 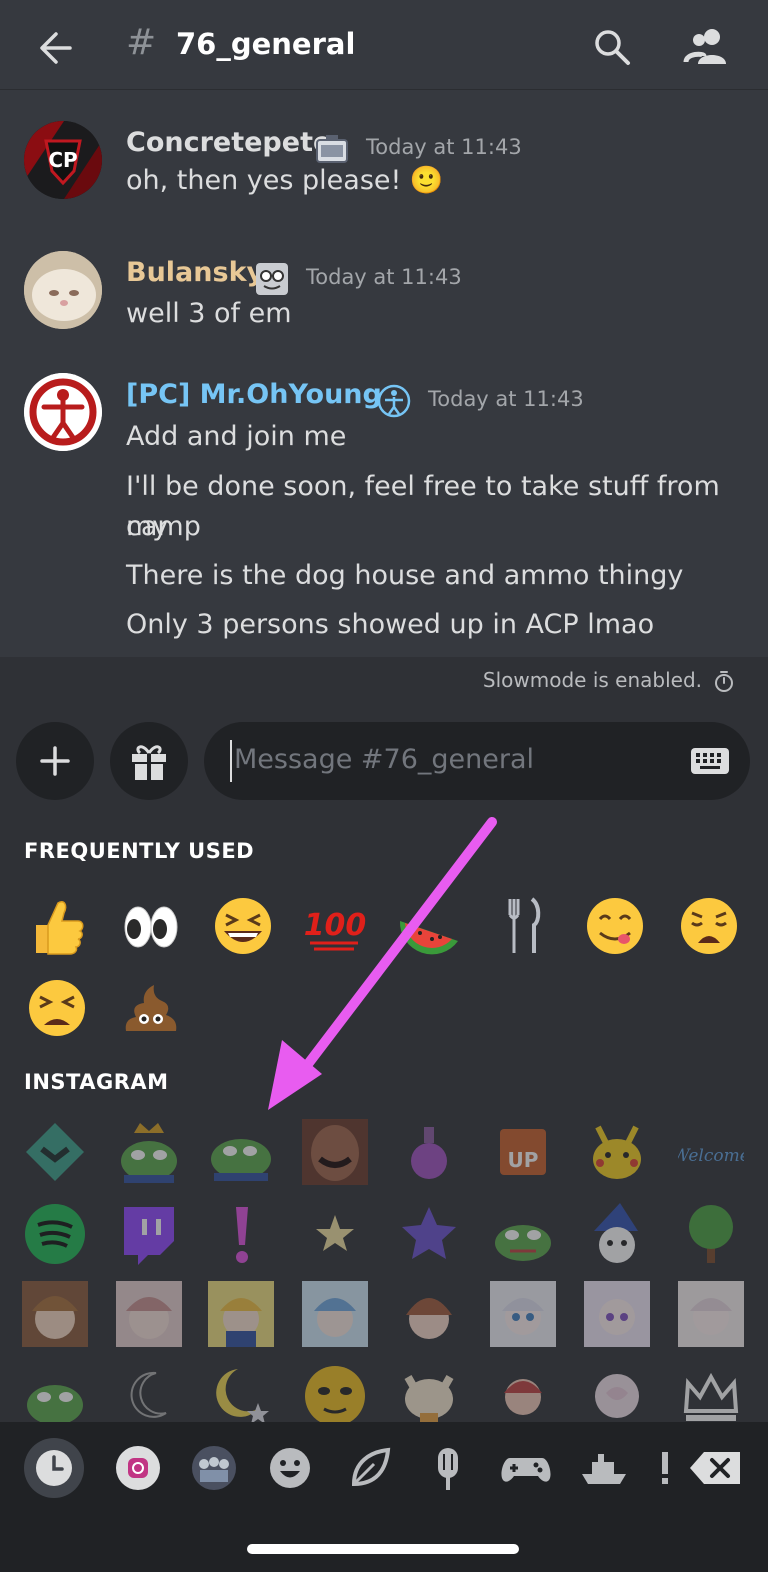 I want to click on activities-tab, so click(x=526, y=1468).